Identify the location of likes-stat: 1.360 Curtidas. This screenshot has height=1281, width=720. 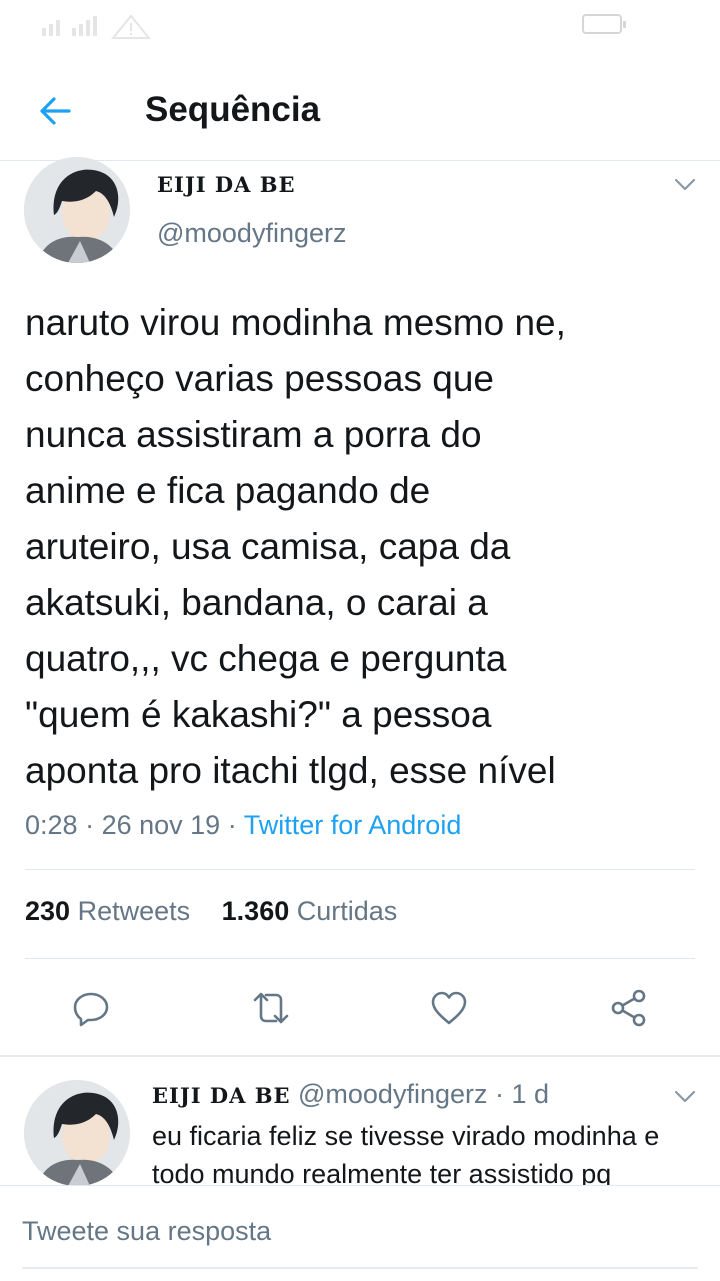
(310, 911).